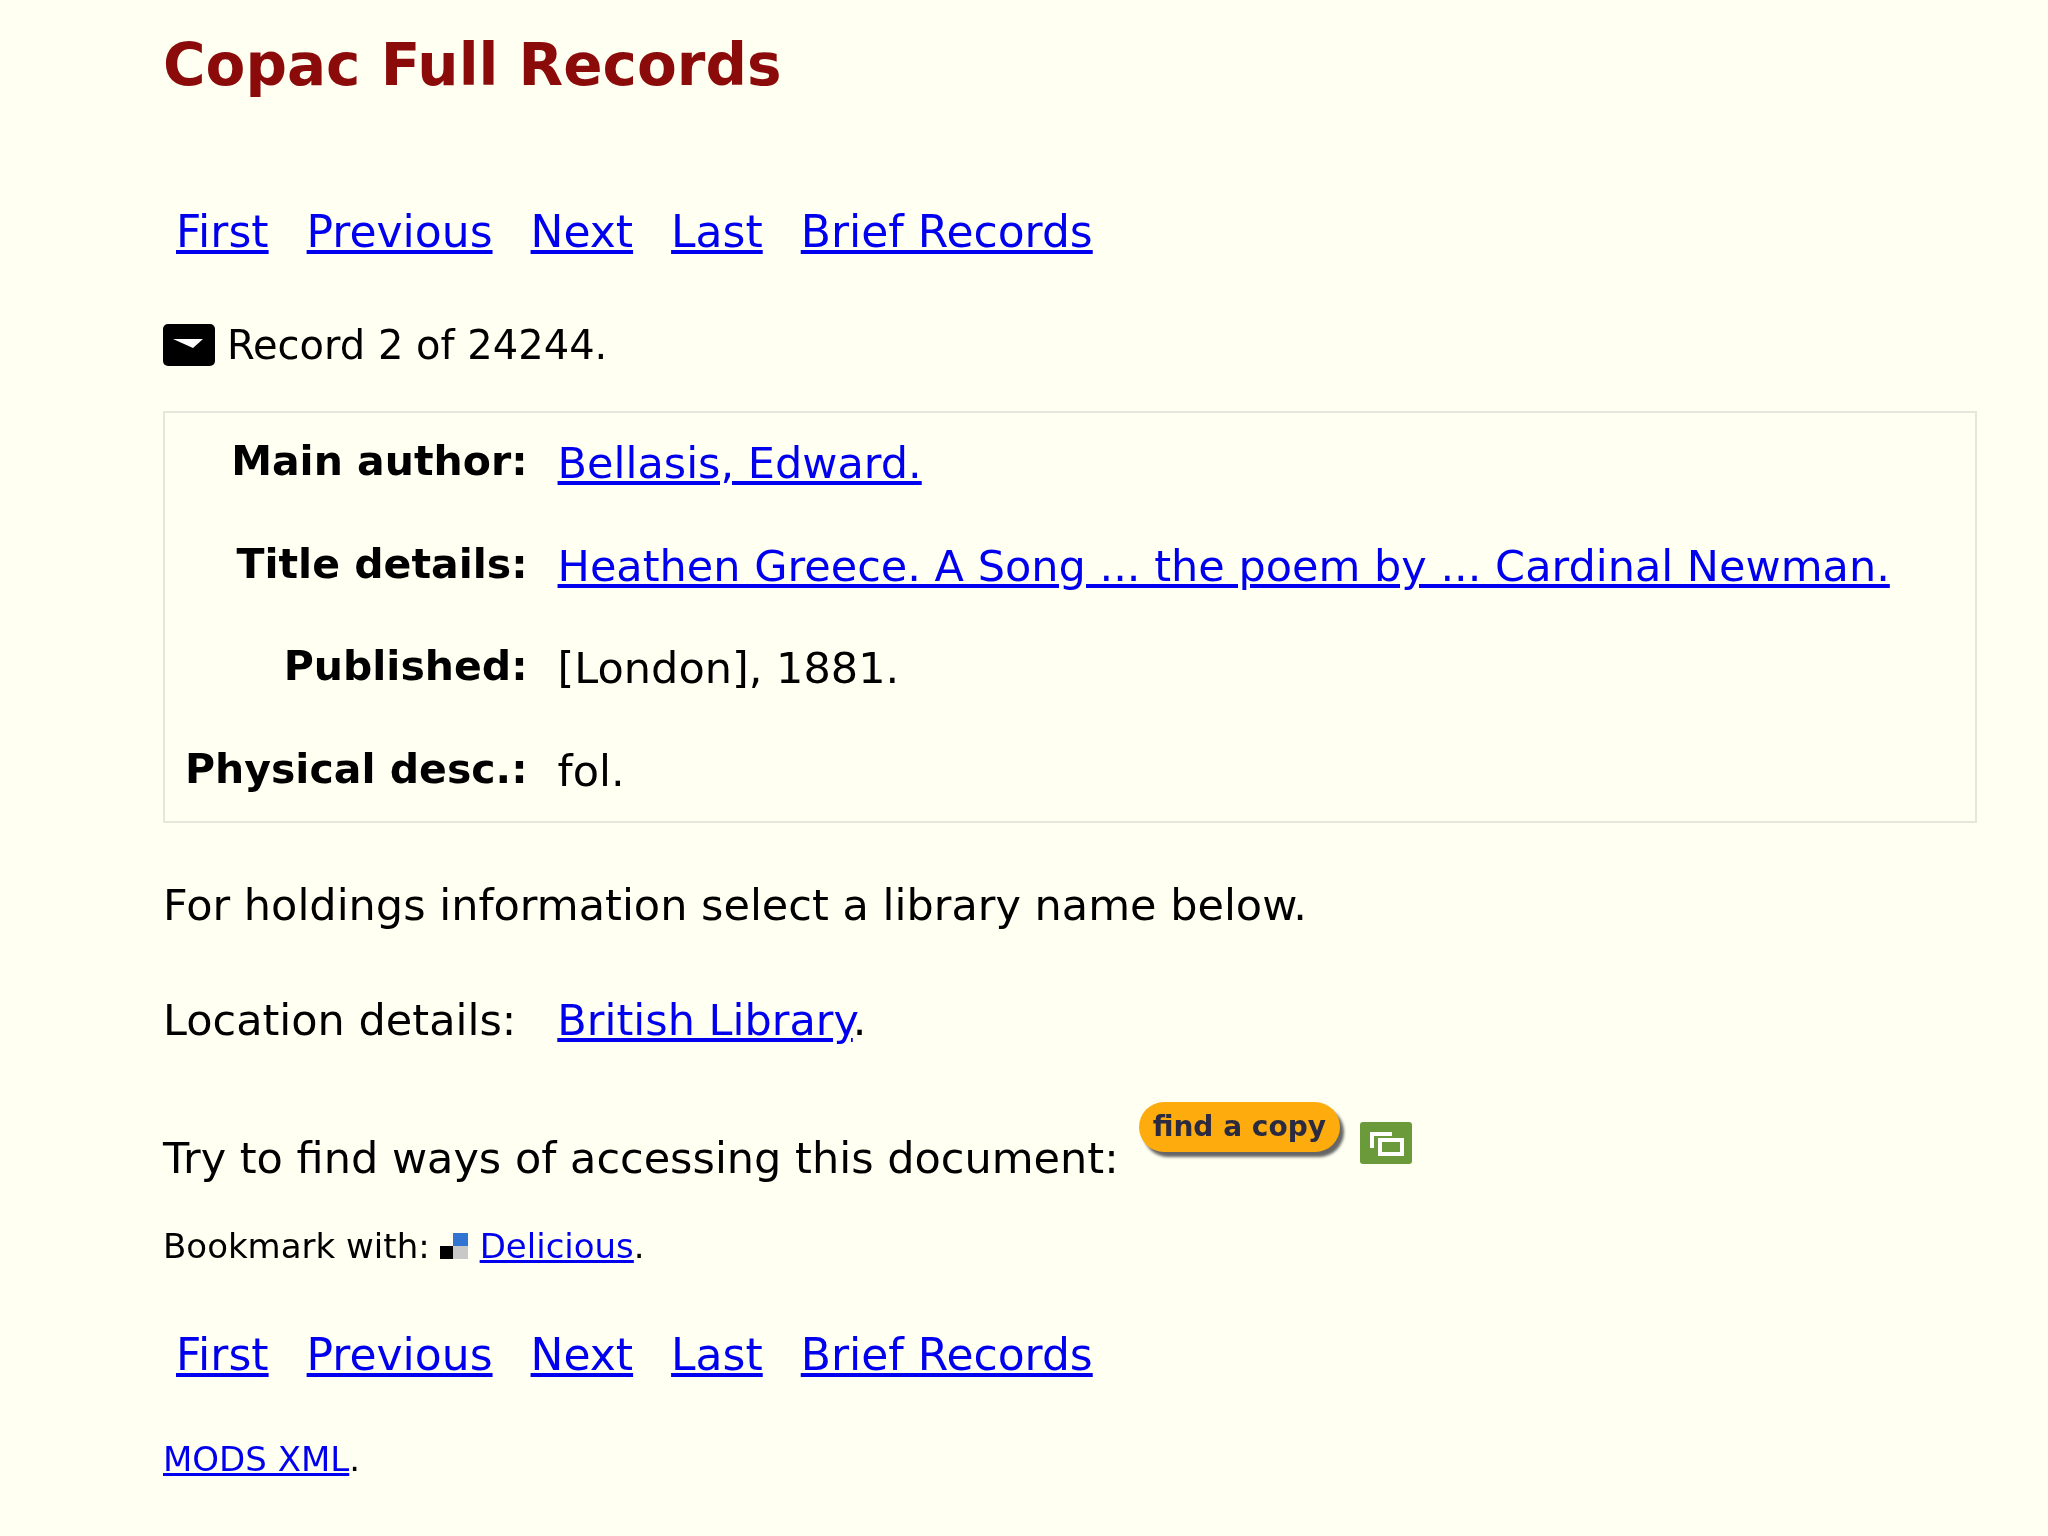 The width and height of the screenshot is (2048, 1536). Describe the element at coordinates (1266, 463) in the screenshot. I see `field-link: Bellasis, Edward.` at that location.